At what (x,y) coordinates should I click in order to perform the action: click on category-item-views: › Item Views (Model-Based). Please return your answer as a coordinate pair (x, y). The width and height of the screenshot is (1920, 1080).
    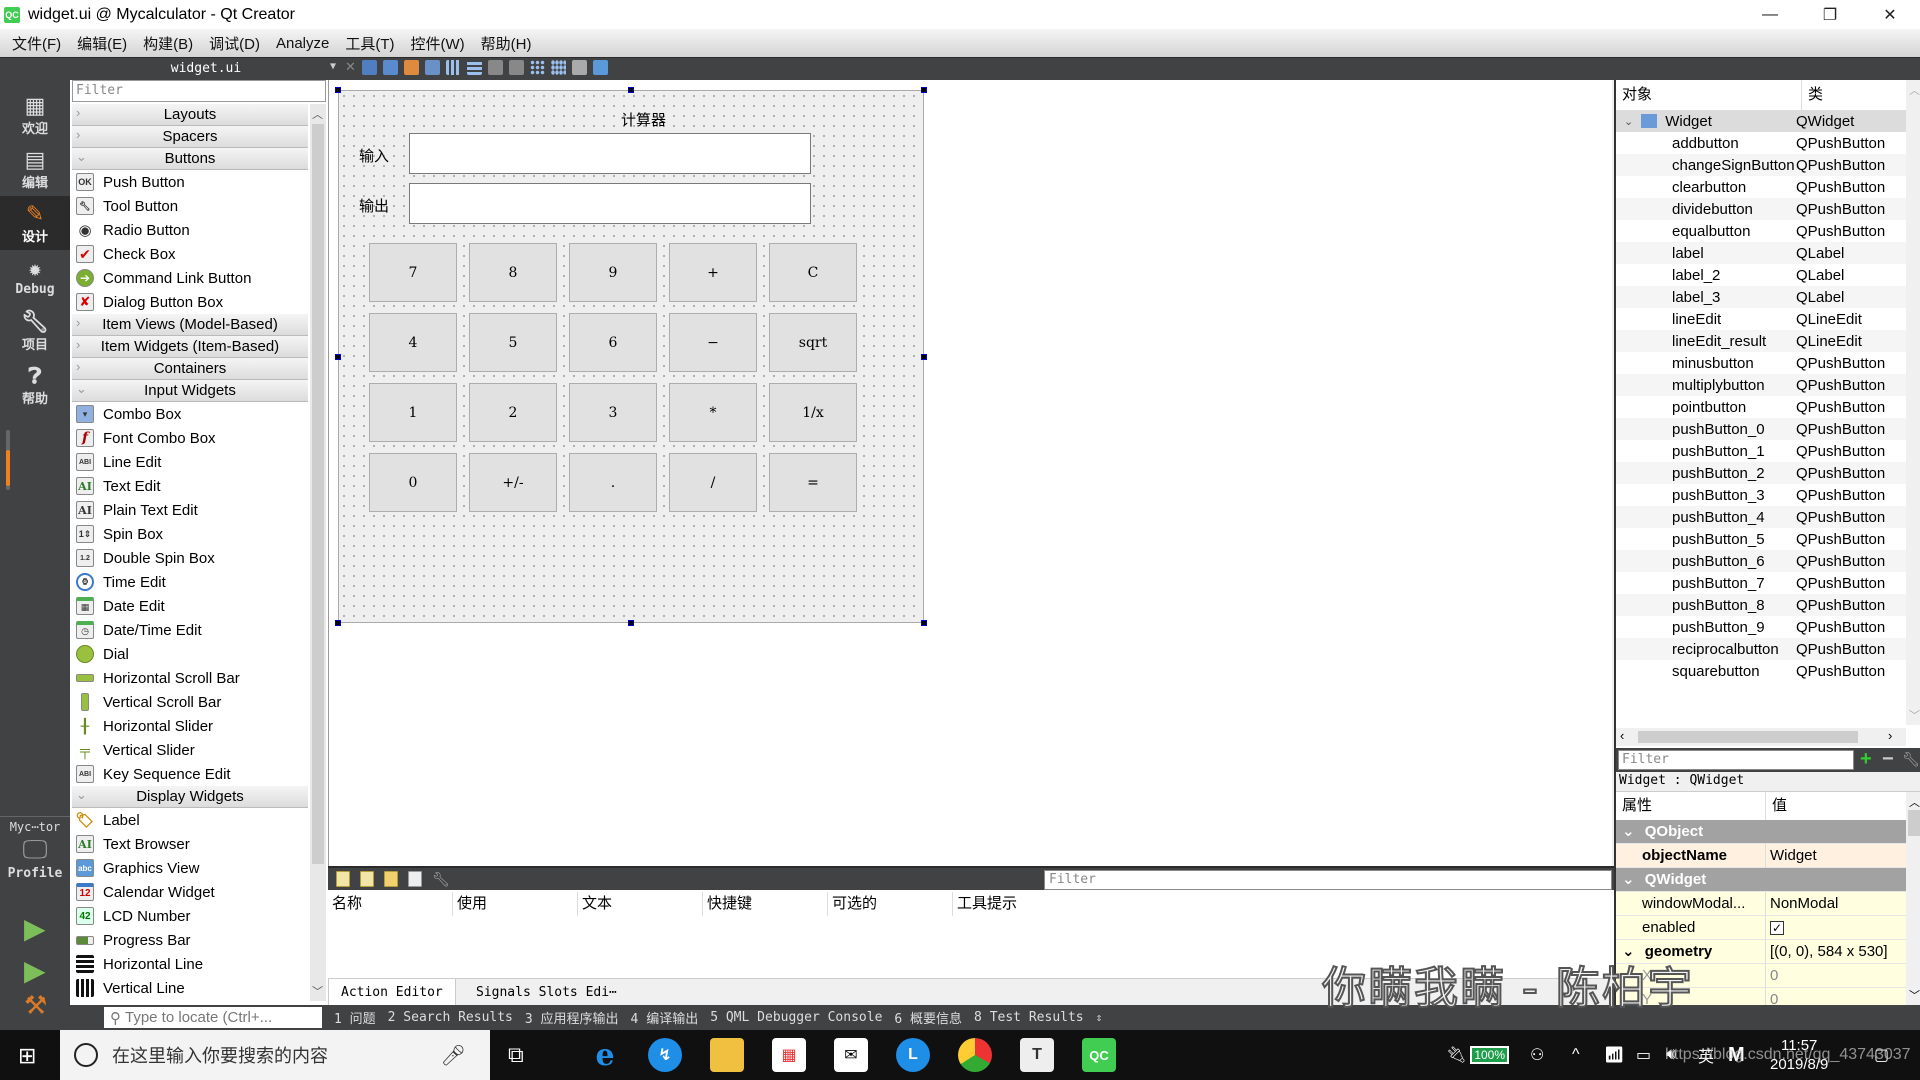
    Looking at the image, I should click on (190, 325).